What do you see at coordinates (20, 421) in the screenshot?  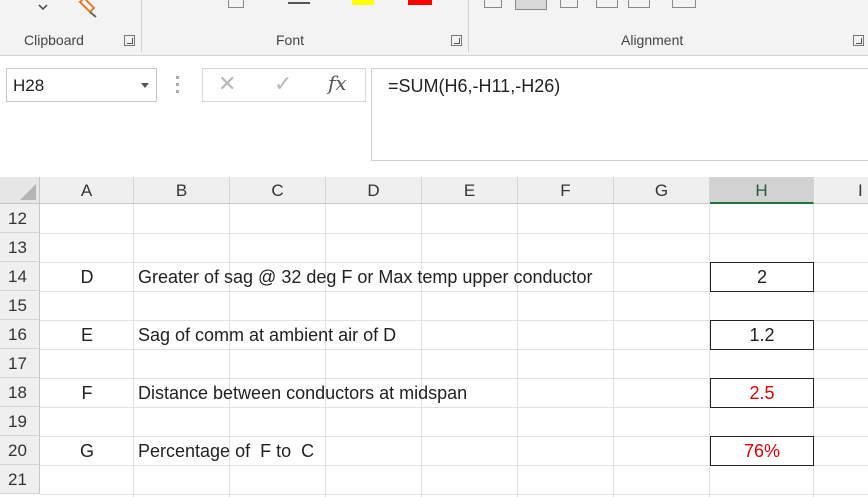 I see `row-header-19: 19` at bounding box center [20, 421].